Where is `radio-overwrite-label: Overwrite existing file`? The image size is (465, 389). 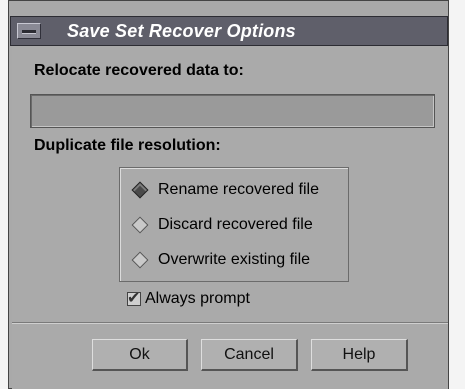
radio-overwrite-label: Overwrite existing file is located at coordinates (234, 259).